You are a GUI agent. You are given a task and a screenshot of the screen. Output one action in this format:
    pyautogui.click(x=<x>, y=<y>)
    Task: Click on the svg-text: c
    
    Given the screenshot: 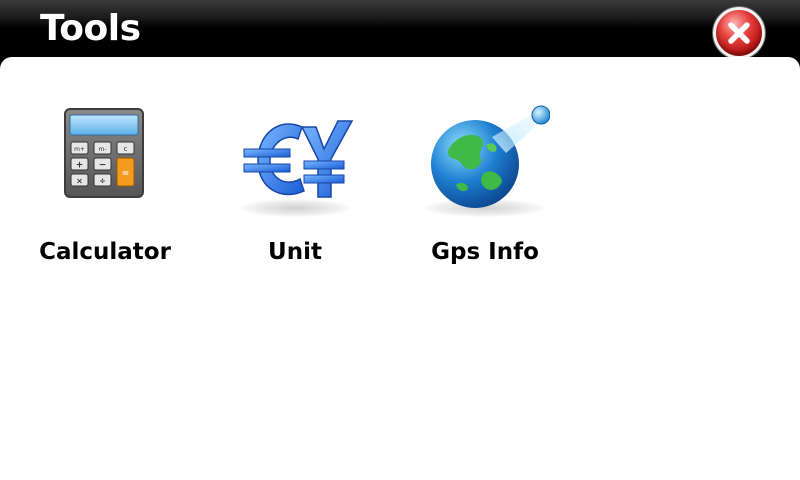 What is the action you would take?
    pyautogui.click(x=126, y=149)
    